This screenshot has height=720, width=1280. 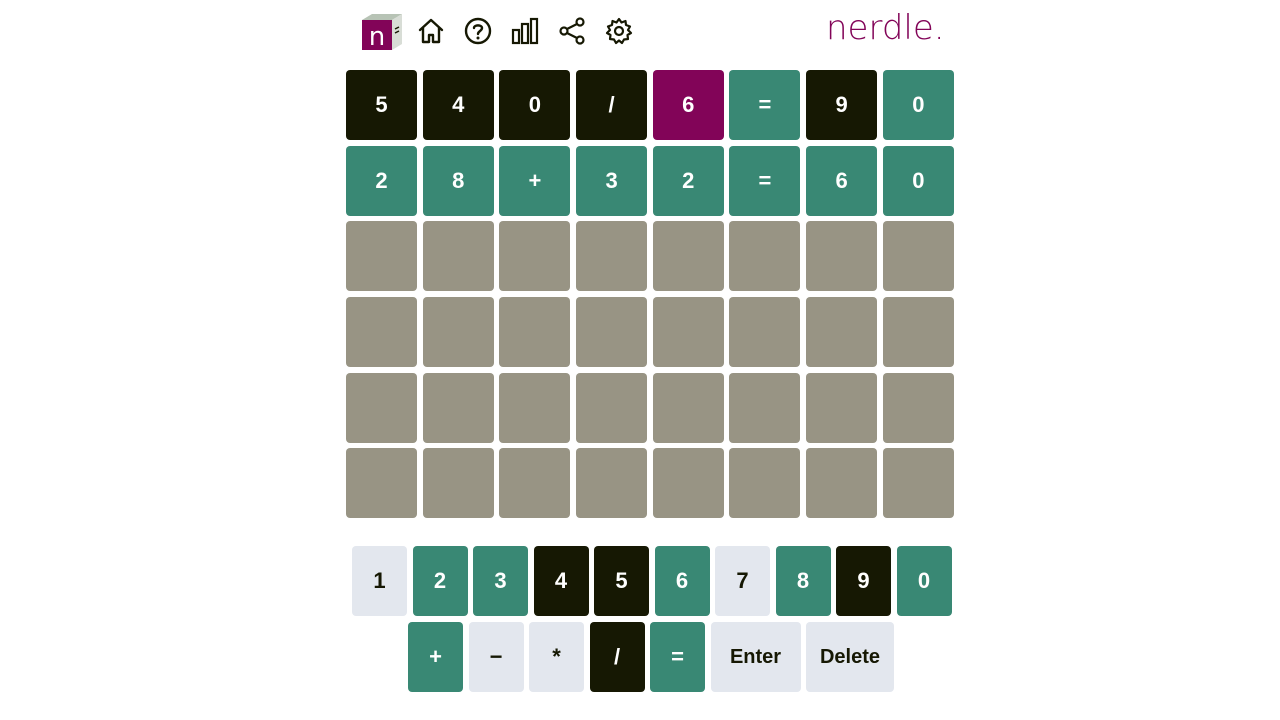 What do you see at coordinates (863, 581) in the screenshot?
I see `key-9: 9` at bounding box center [863, 581].